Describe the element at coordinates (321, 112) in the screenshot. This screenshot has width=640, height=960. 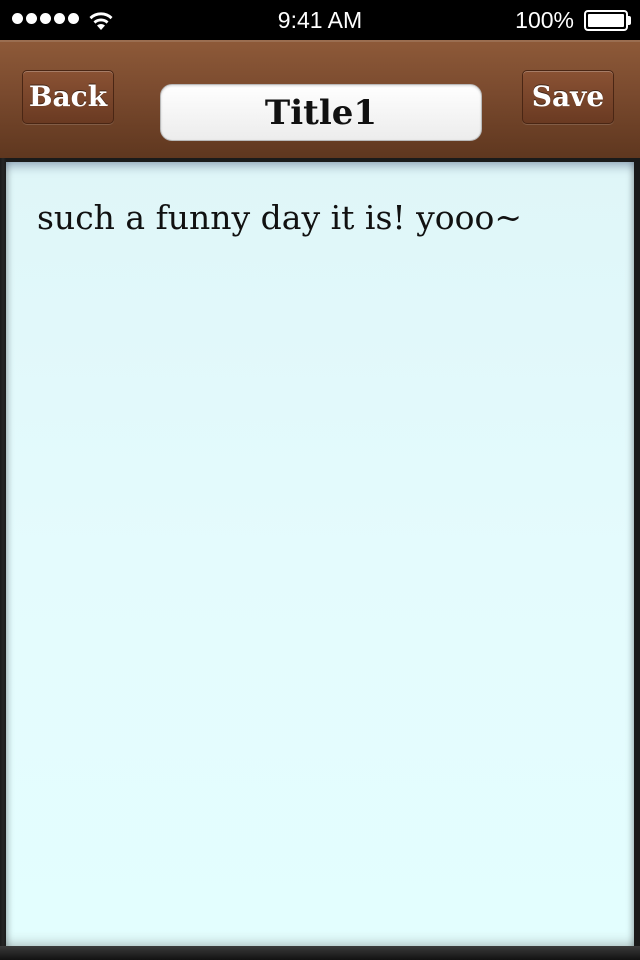
I see `title-input: Title1` at that location.